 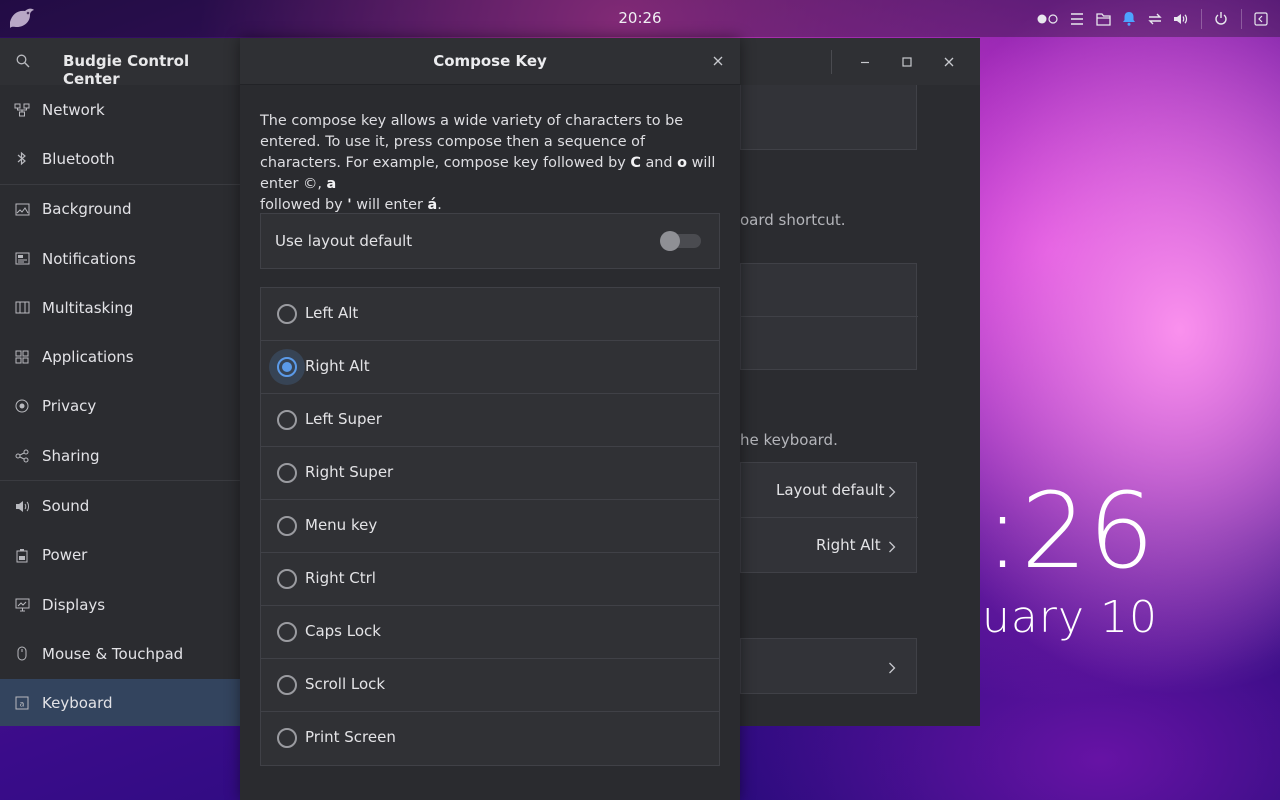 I want to click on shortcut-hint-text: oard shortcut., so click(x=793, y=220).